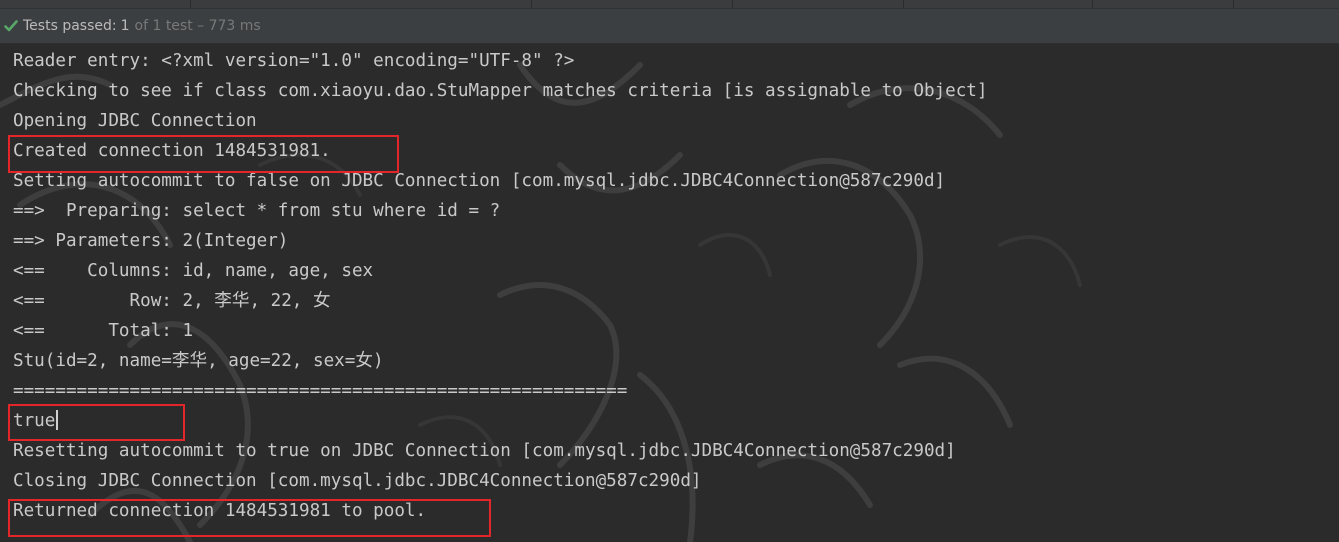 Image resolution: width=1339 pixels, height=542 pixels. I want to click on tests-detail: of 1 test – 773 ms, so click(197, 26).